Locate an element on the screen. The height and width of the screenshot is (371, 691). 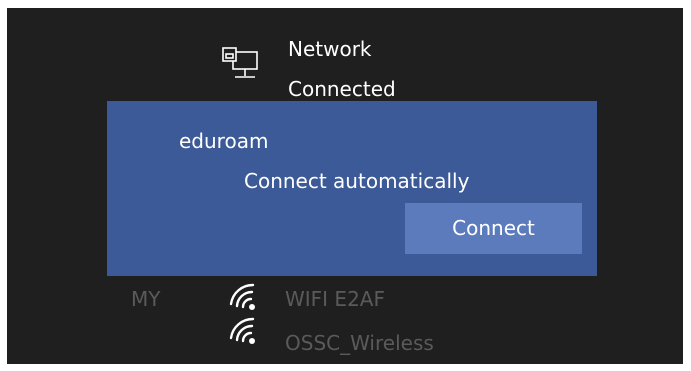
wifi-name: WIFI E2AF is located at coordinates (335, 299).